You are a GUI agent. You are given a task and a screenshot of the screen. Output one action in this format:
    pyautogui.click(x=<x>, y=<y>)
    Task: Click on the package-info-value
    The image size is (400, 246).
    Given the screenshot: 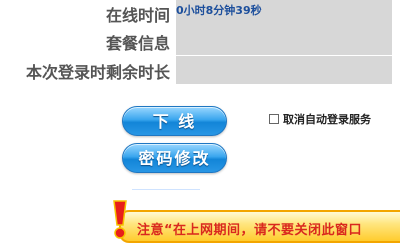 What is the action you would take?
    pyautogui.click(x=284, y=28)
    